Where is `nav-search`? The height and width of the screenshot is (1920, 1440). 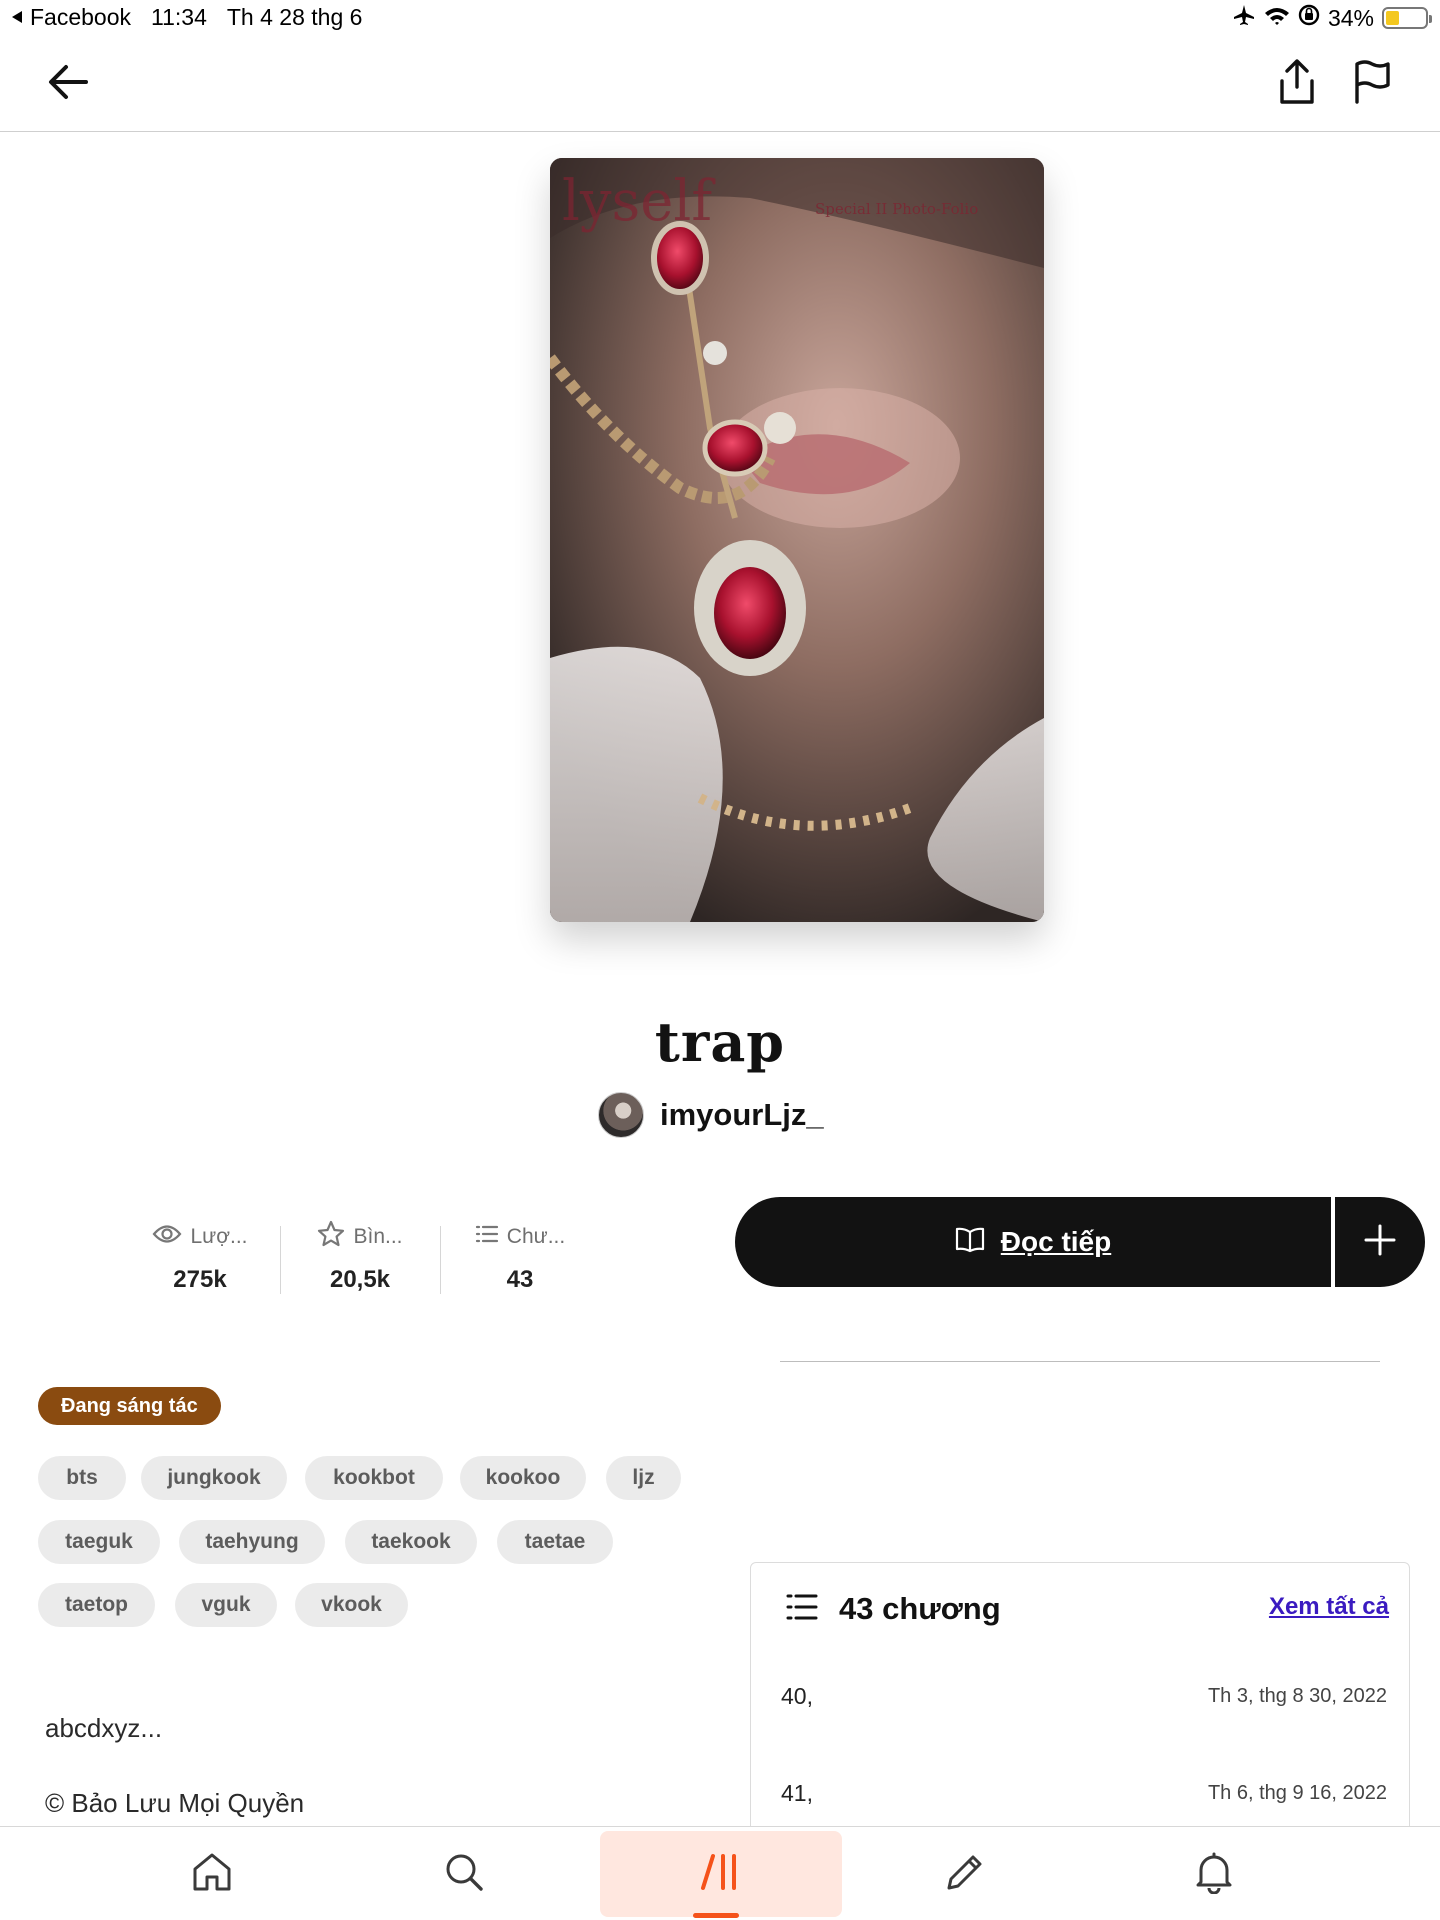 nav-search is located at coordinates (464, 1873).